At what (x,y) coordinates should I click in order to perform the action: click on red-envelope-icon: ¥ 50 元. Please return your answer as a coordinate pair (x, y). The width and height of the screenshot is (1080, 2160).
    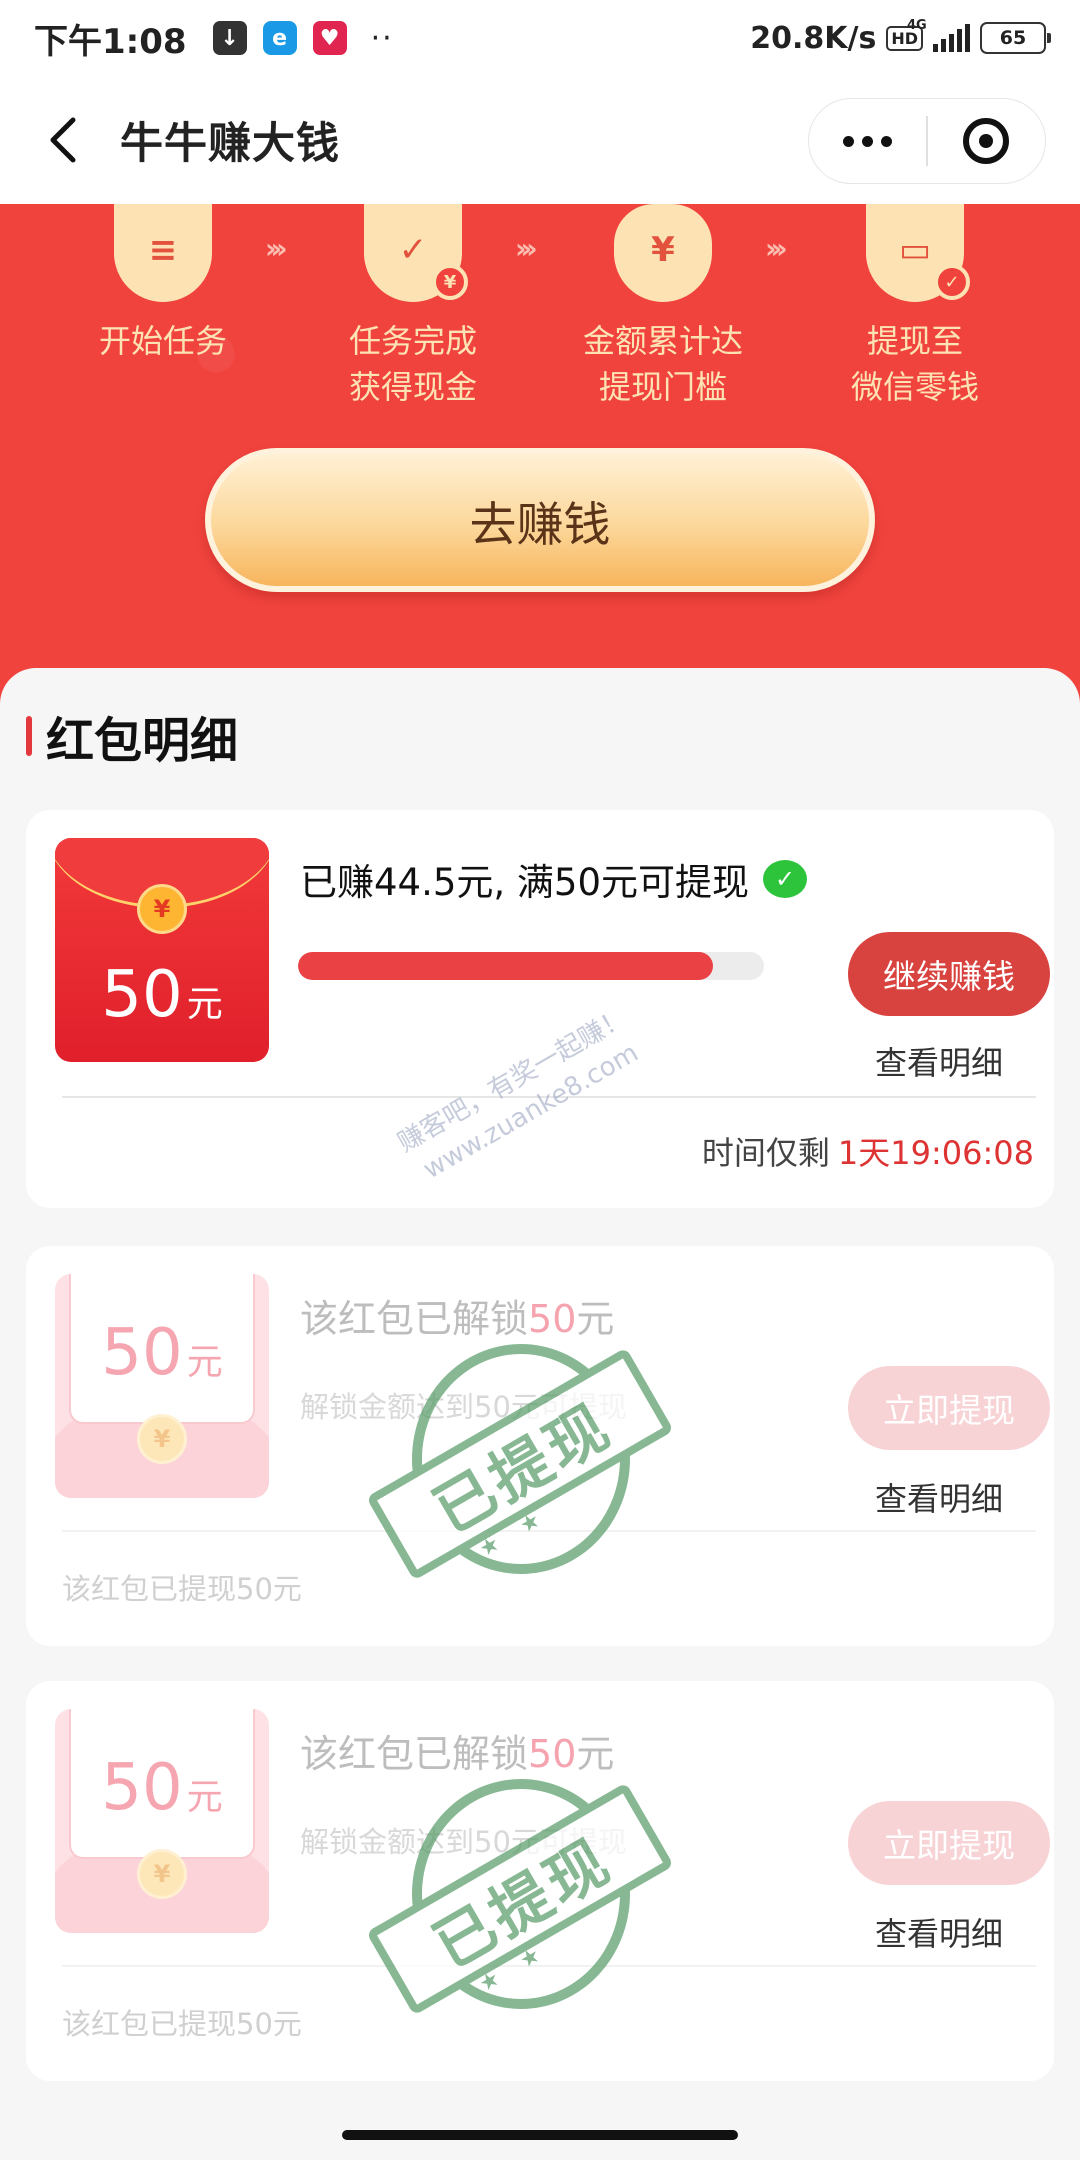
    Looking at the image, I should click on (162, 950).